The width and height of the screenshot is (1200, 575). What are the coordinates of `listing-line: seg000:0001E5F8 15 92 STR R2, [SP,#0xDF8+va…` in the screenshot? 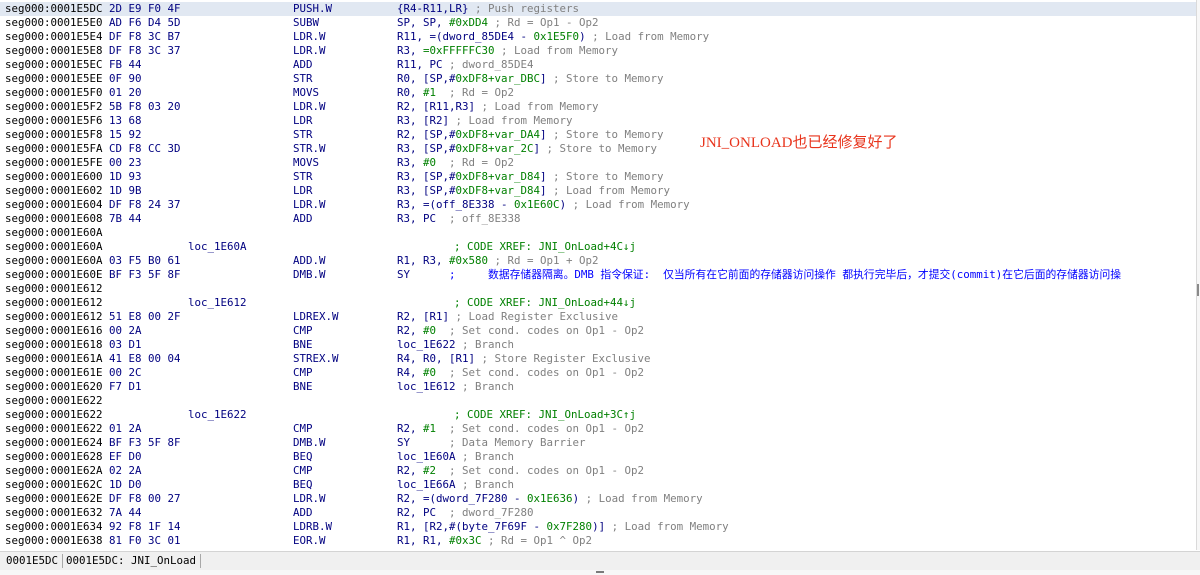 It's located at (598, 135).